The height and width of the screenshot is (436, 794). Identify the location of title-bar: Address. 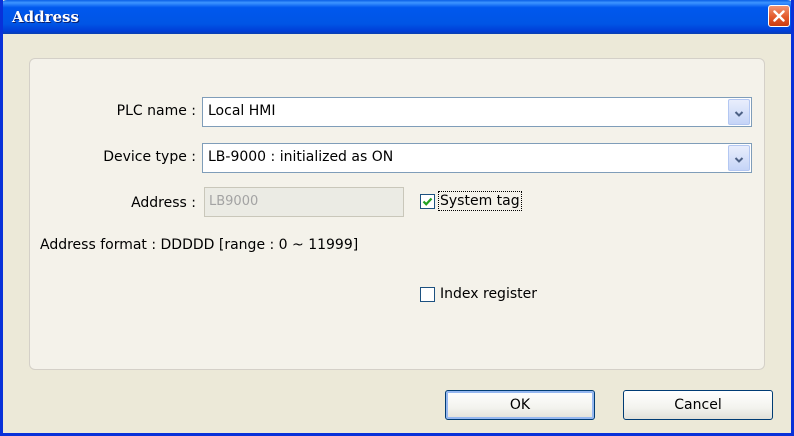
(397, 17).